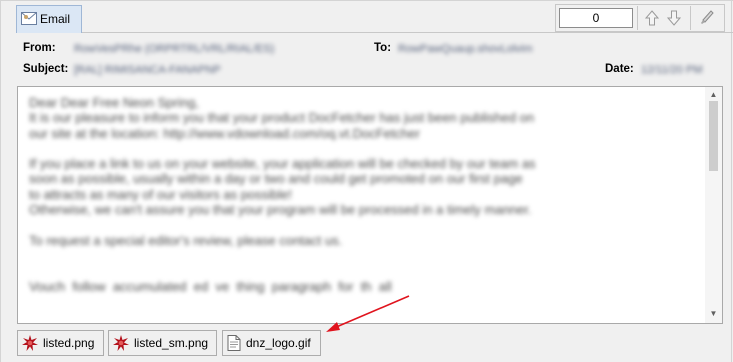 The height and width of the screenshot is (362, 733). I want to click on attachment-button: listed_sm.png, so click(162, 343).